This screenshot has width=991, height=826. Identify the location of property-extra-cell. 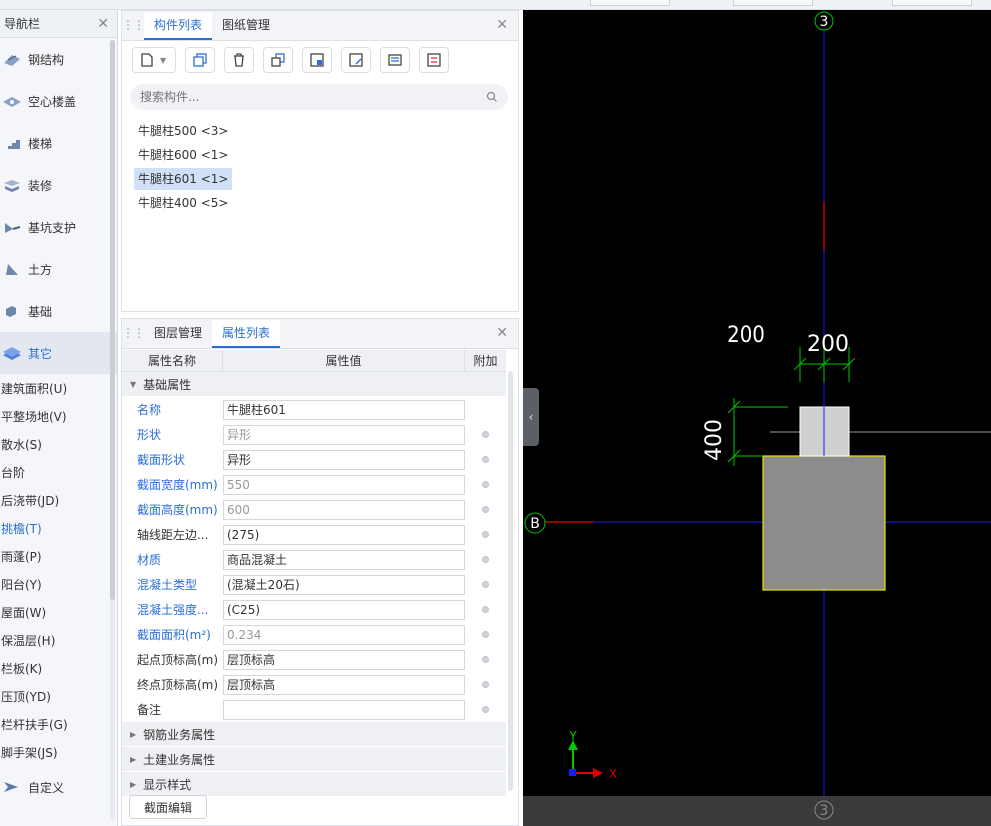
(485, 509).